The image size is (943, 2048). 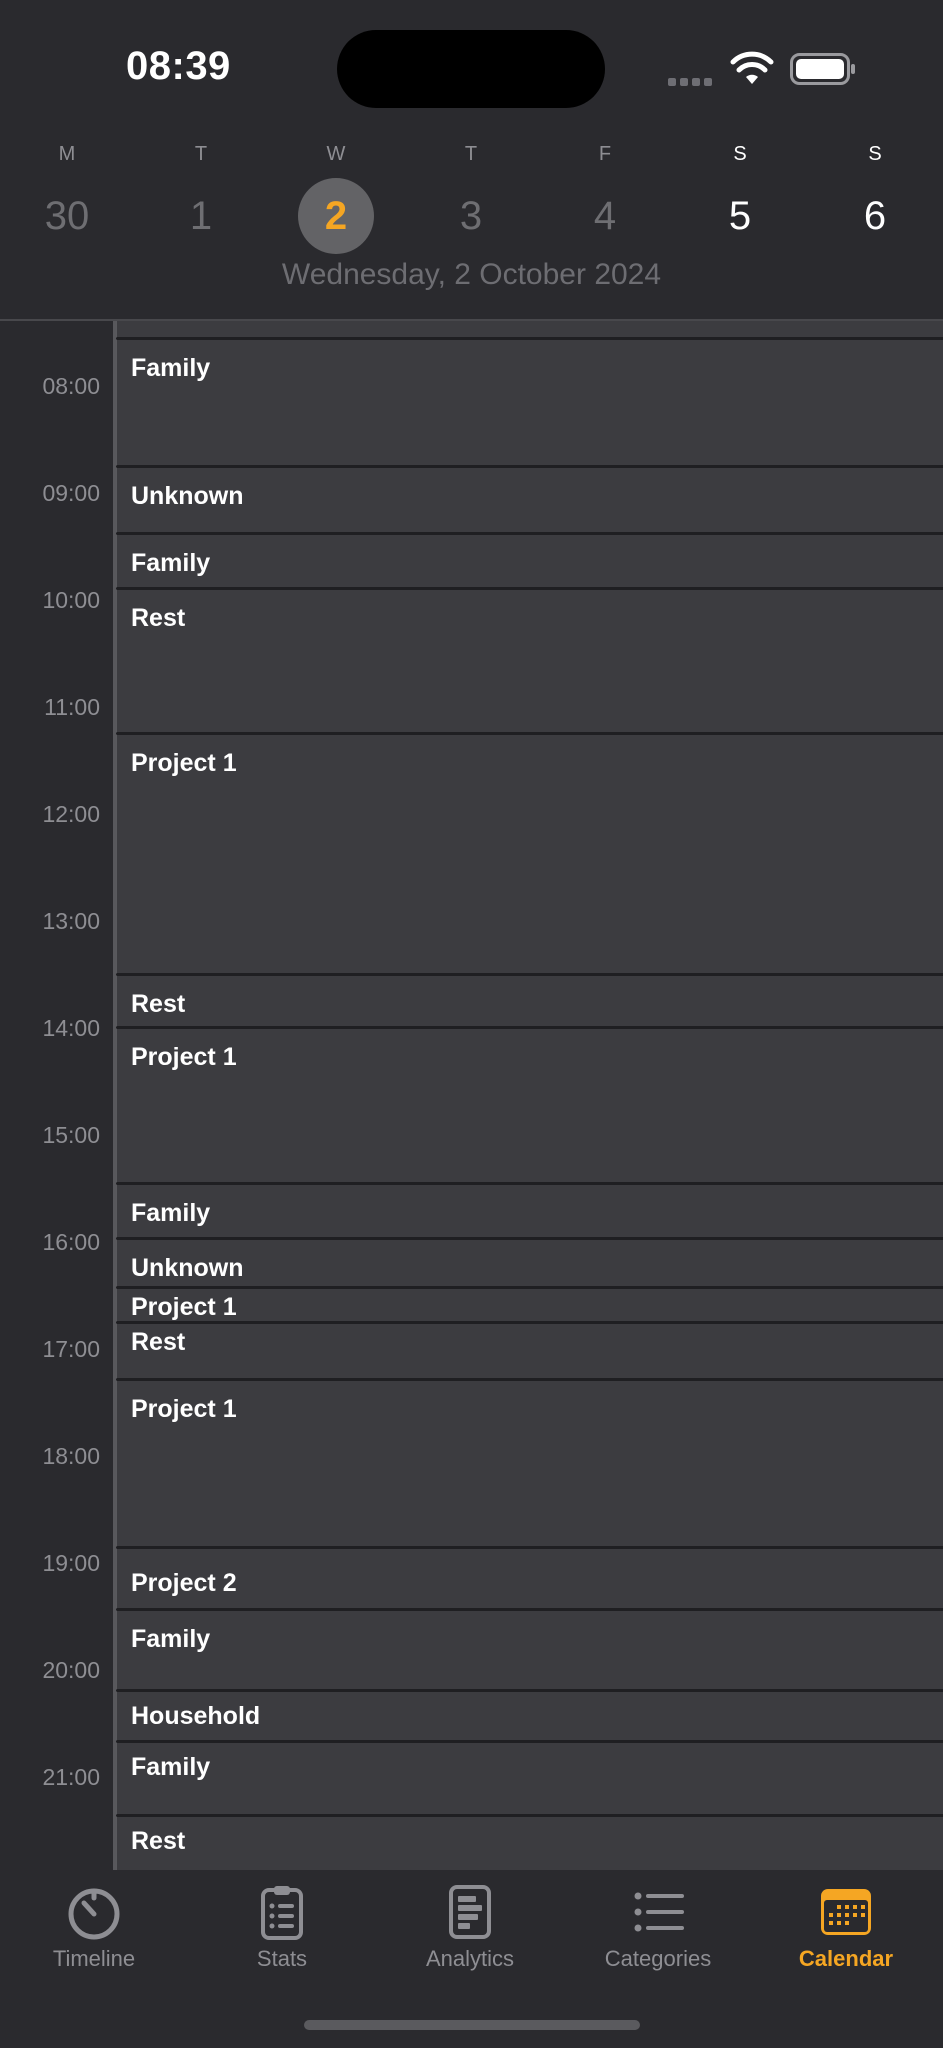 What do you see at coordinates (71, 921) in the screenshot?
I see `hour-label: 13:00` at bounding box center [71, 921].